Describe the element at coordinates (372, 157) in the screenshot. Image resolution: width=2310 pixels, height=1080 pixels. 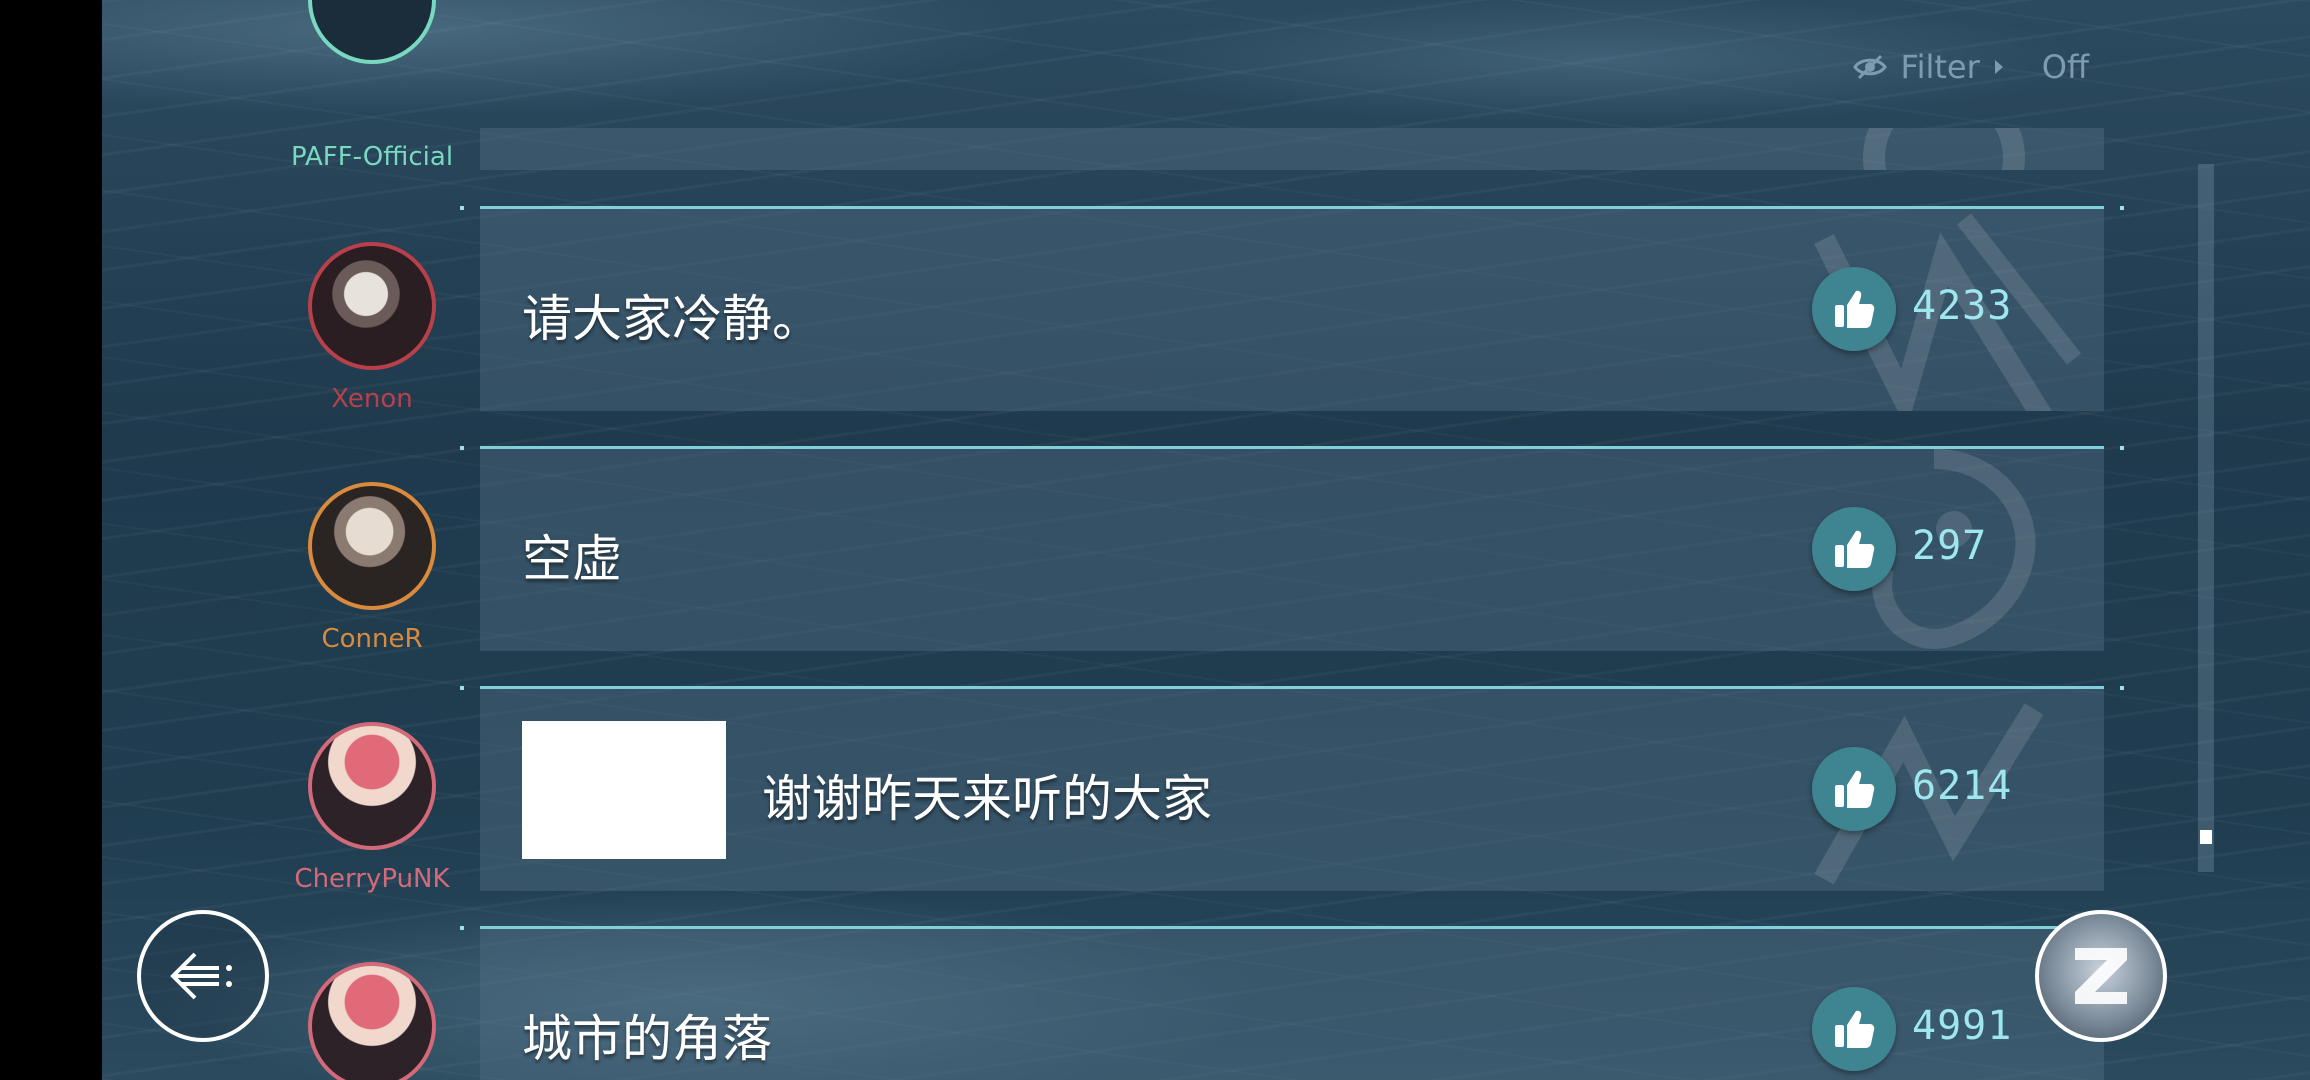
I see `username: PAFF-Official` at that location.